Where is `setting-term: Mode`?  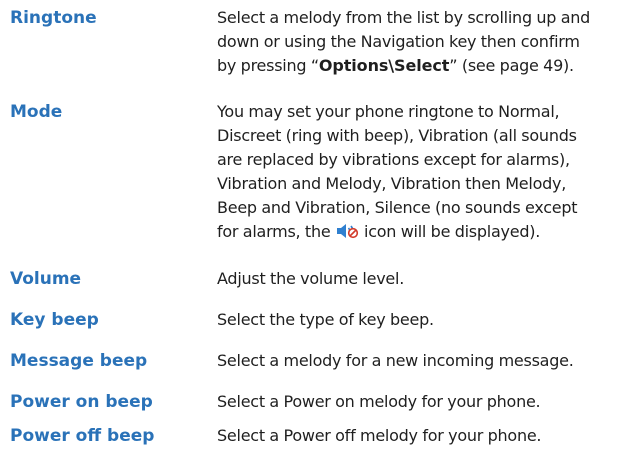 setting-term: Mode is located at coordinates (36, 112).